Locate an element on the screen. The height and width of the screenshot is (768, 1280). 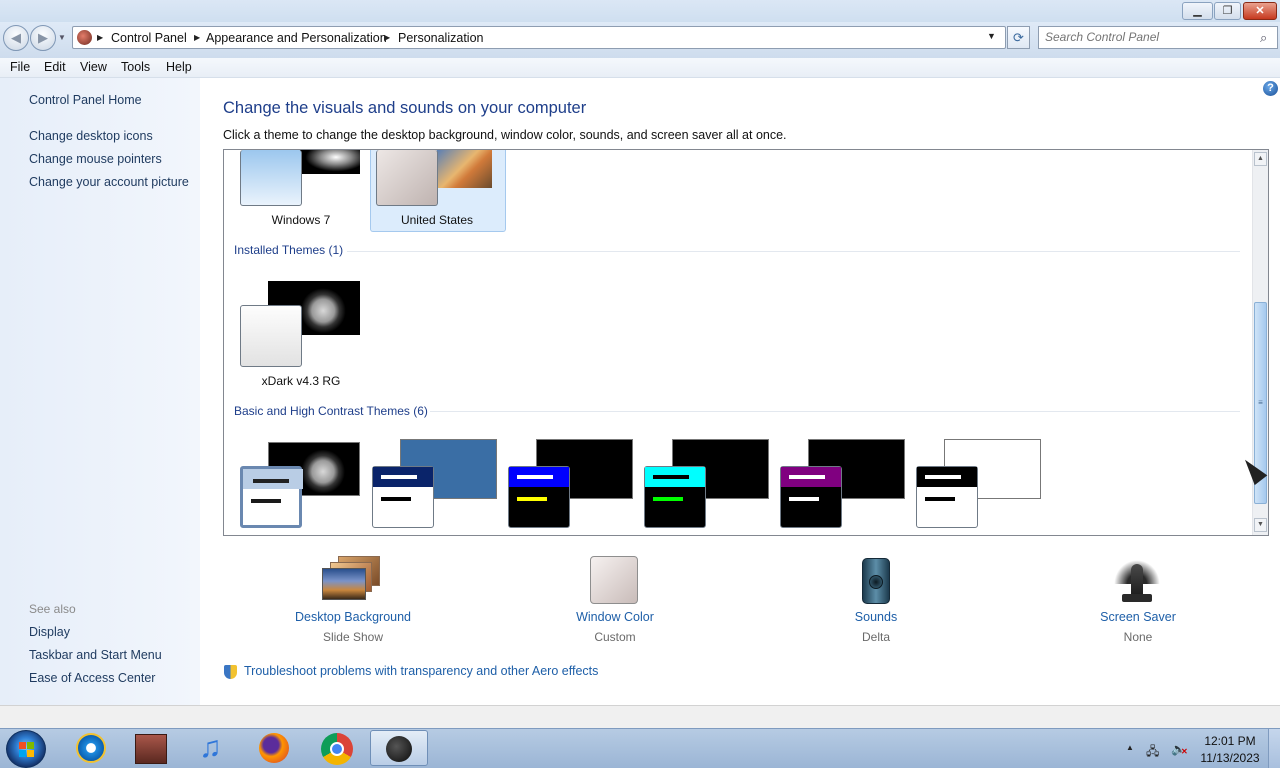
refresh-icon: ⟳ is located at coordinates (1018, 37).